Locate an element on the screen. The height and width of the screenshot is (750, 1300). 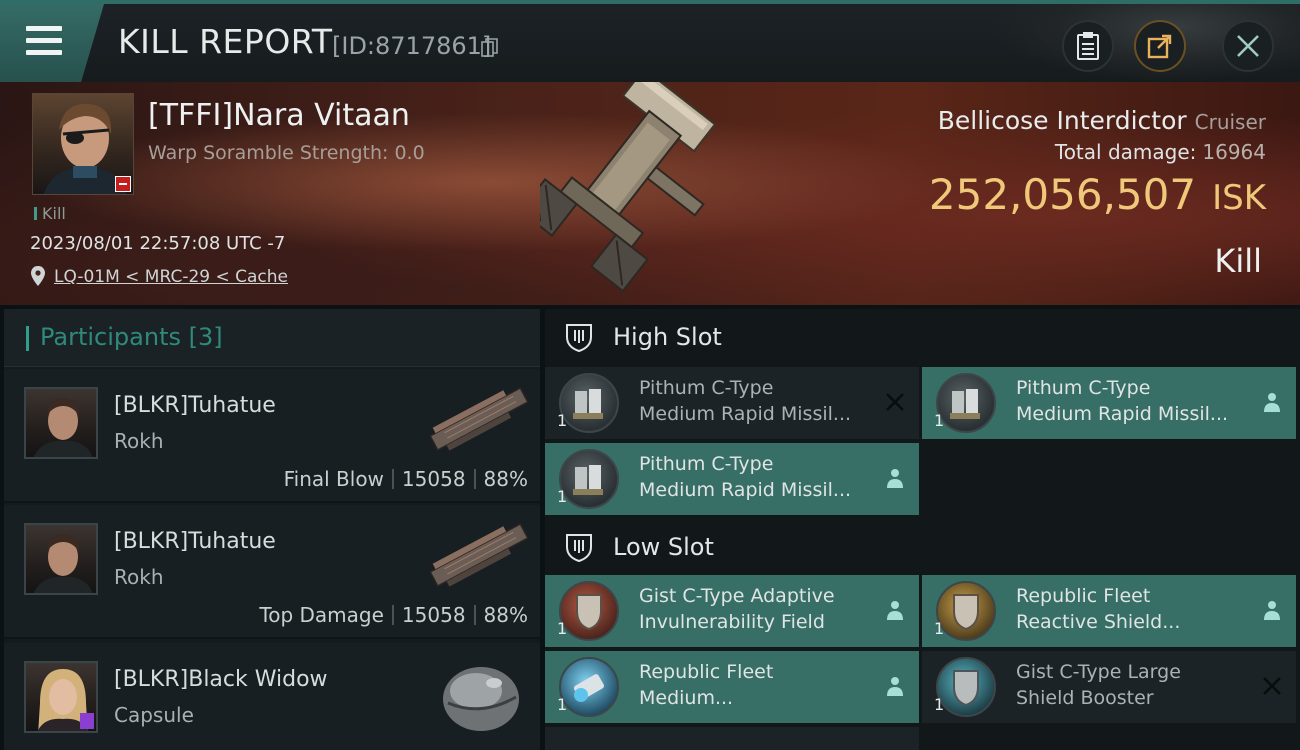
copy-icon is located at coordinates (490, 48).